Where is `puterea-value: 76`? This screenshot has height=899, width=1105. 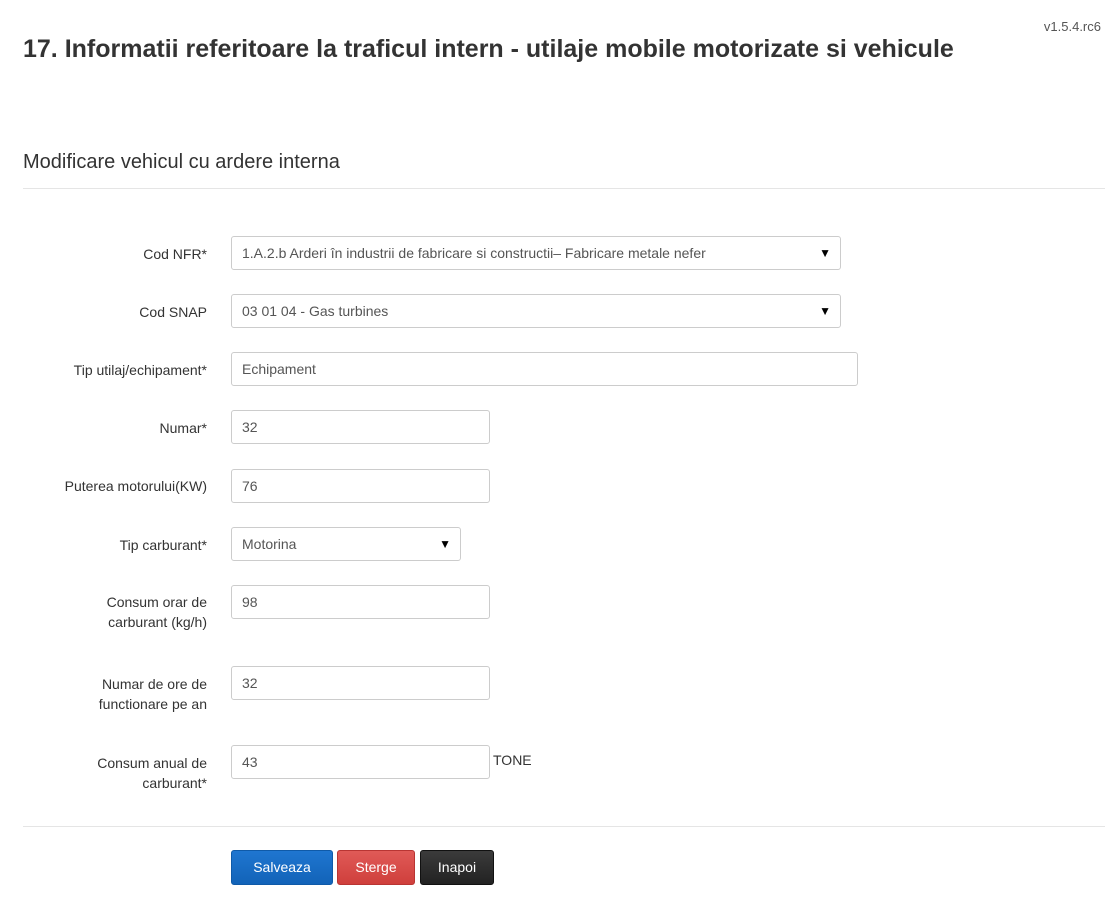 puterea-value: 76 is located at coordinates (250, 486).